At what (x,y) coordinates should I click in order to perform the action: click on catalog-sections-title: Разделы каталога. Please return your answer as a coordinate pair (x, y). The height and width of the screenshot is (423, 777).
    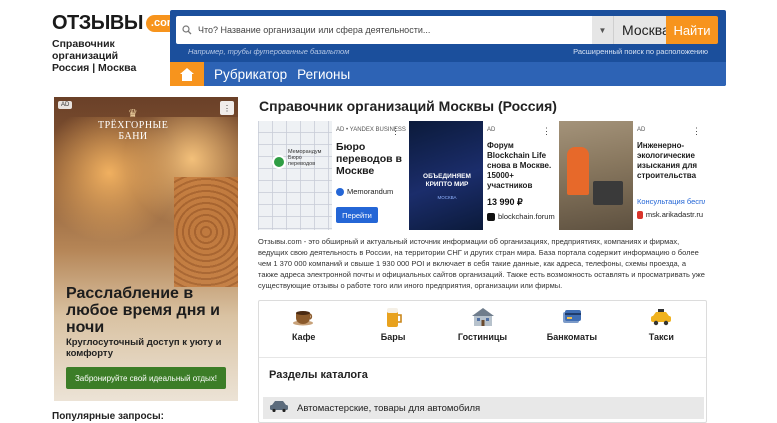
    Looking at the image, I should click on (318, 375).